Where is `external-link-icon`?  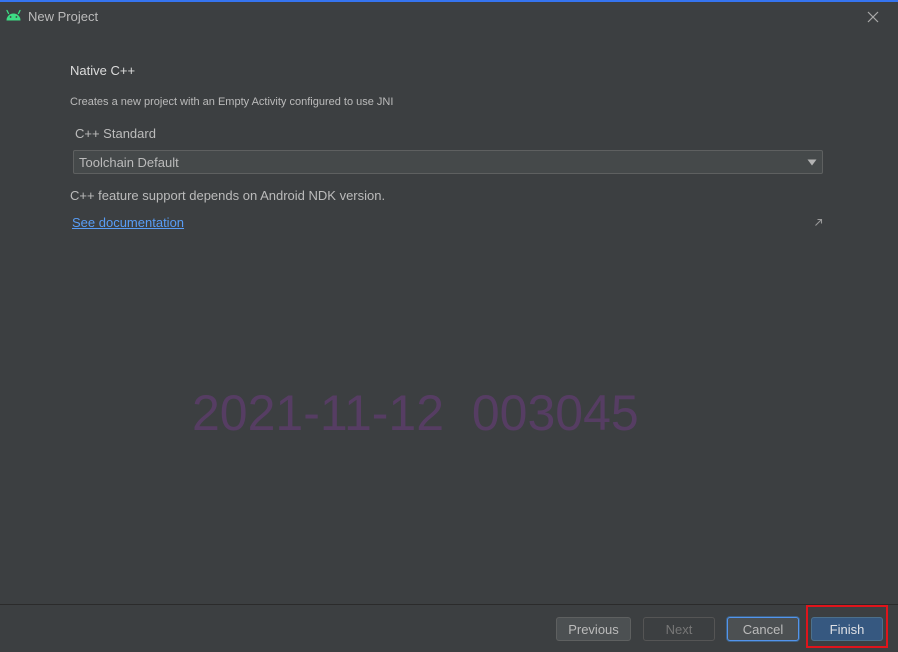 external-link-icon is located at coordinates (818, 222).